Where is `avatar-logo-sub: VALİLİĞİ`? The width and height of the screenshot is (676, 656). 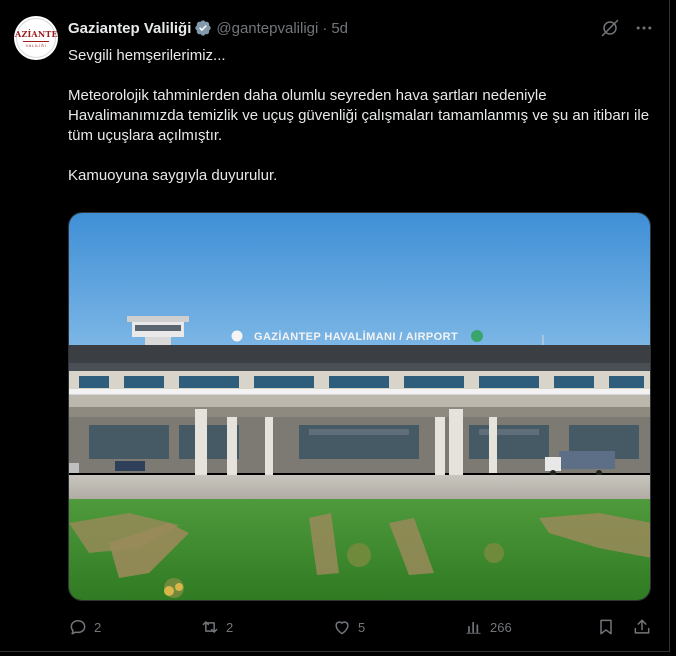 avatar-logo-sub: VALİLİĞİ is located at coordinates (36, 45).